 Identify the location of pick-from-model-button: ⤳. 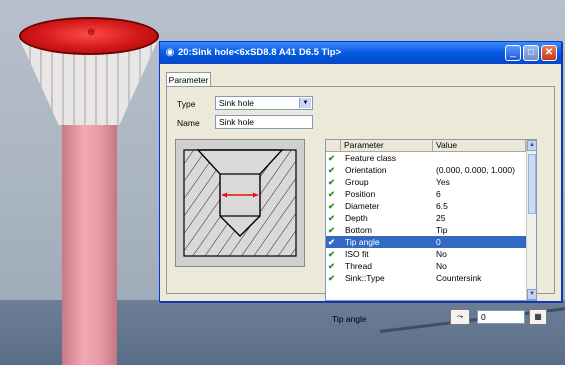
(460, 317).